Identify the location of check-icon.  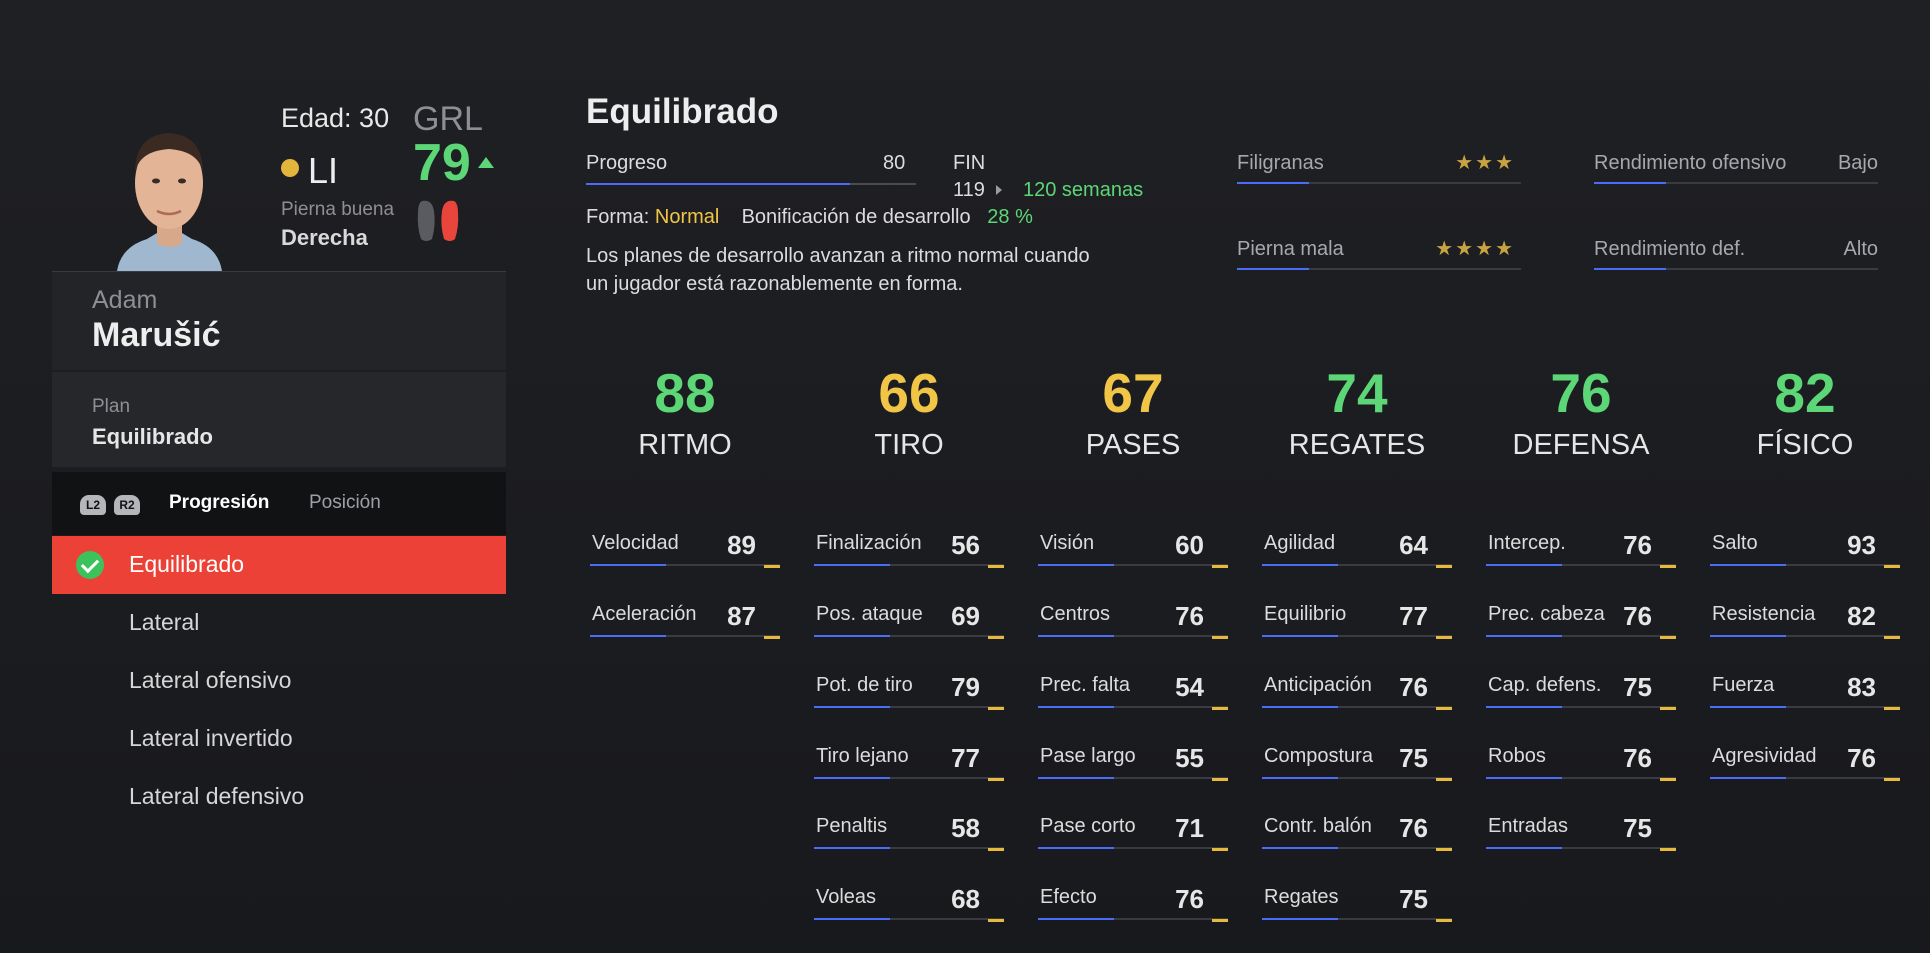
(90, 565).